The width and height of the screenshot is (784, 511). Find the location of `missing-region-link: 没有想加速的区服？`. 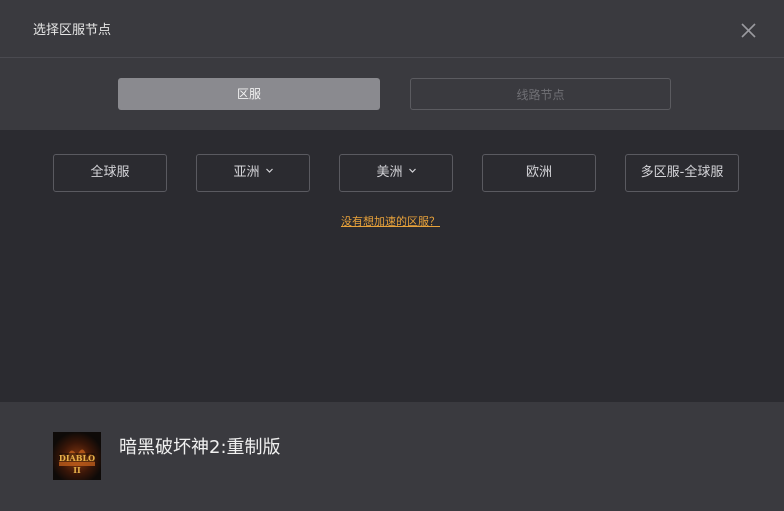

missing-region-link: 没有想加速的区服？ is located at coordinates (390, 222).